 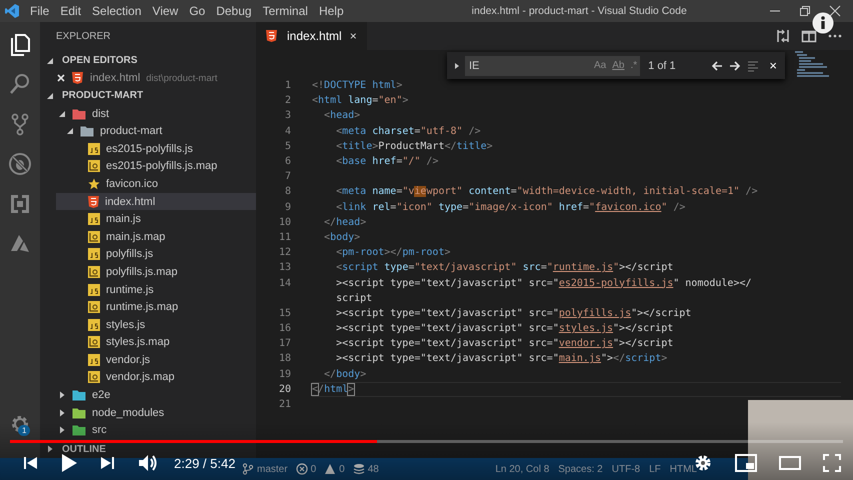 I want to click on folder-entry: e2e, so click(x=148, y=395).